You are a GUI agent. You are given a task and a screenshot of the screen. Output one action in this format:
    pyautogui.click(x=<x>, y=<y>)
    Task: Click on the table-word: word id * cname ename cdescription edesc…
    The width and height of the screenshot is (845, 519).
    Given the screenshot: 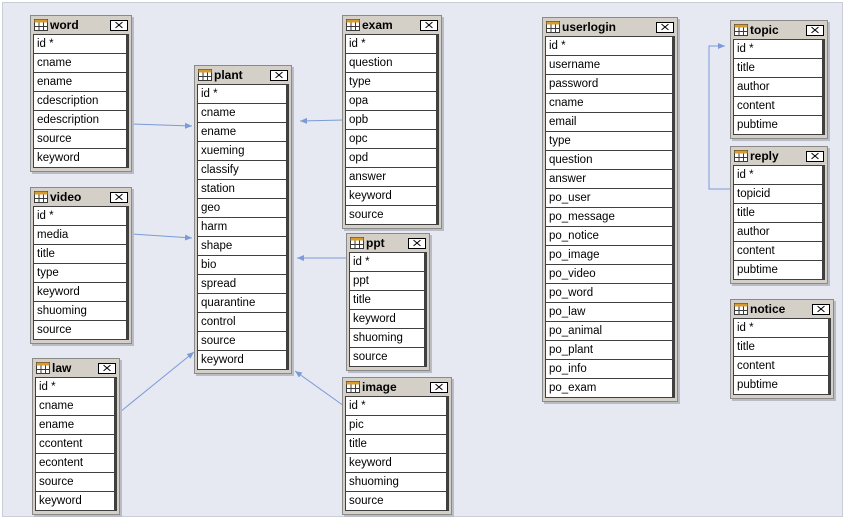 What is the action you would take?
    pyautogui.click(x=81, y=93)
    